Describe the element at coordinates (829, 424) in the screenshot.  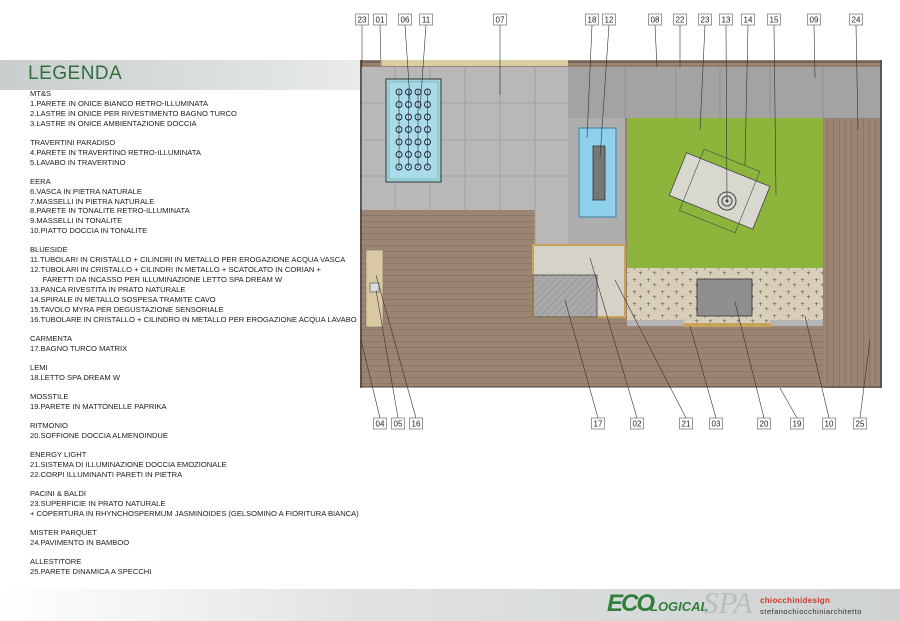
I see `bottom-label-text: 10` at that location.